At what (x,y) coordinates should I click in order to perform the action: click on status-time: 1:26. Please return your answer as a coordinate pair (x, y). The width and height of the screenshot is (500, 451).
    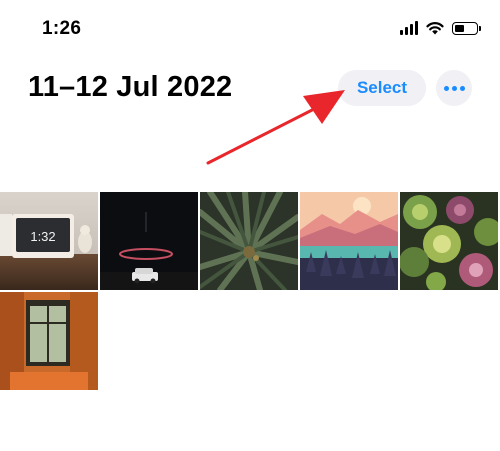
    Looking at the image, I should click on (62, 28).